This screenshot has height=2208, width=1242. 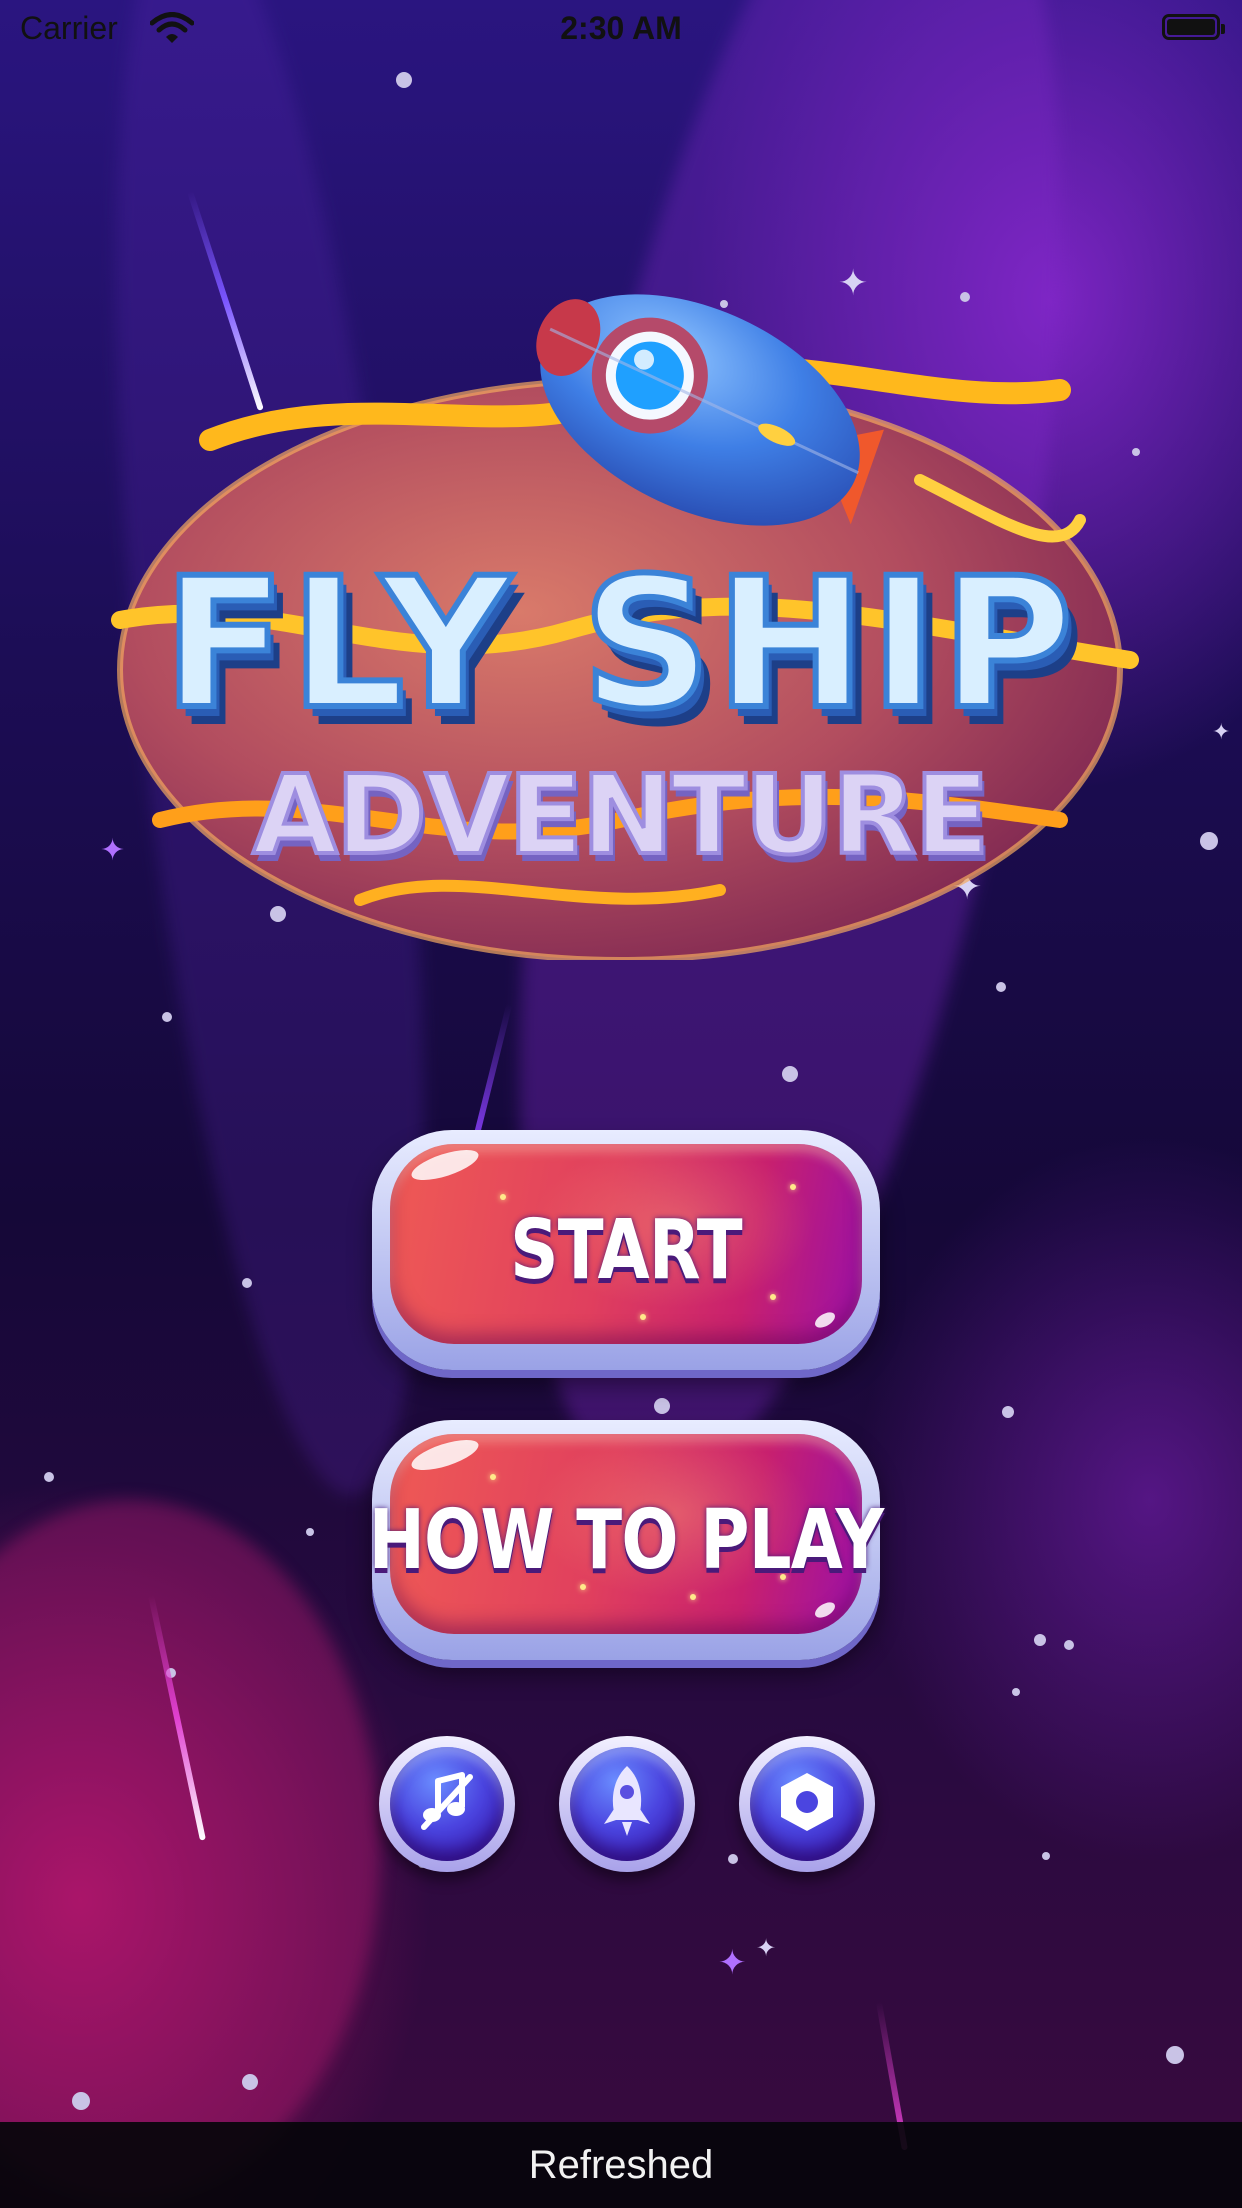 I want to click on rocket-icon, so click(x=627, y=1804).